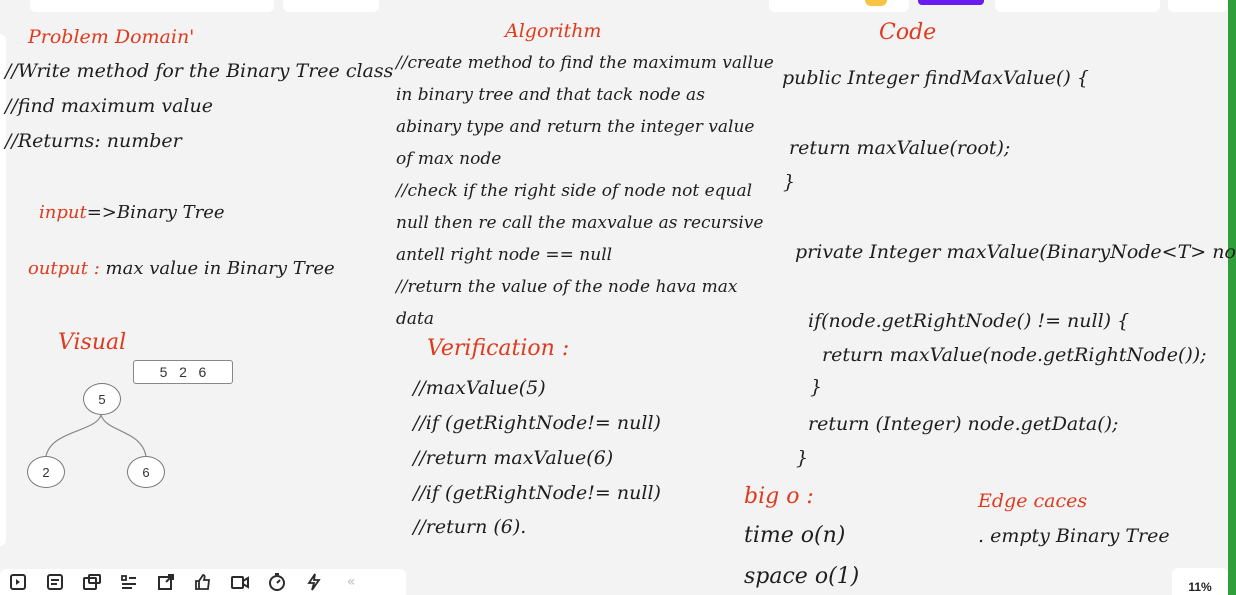 The height and width of the screenshot is (595, 1236). What do you see at coordinates (876, 3) in the screenshot?
I see `reaction-icon` at bounding box center [876, 3].